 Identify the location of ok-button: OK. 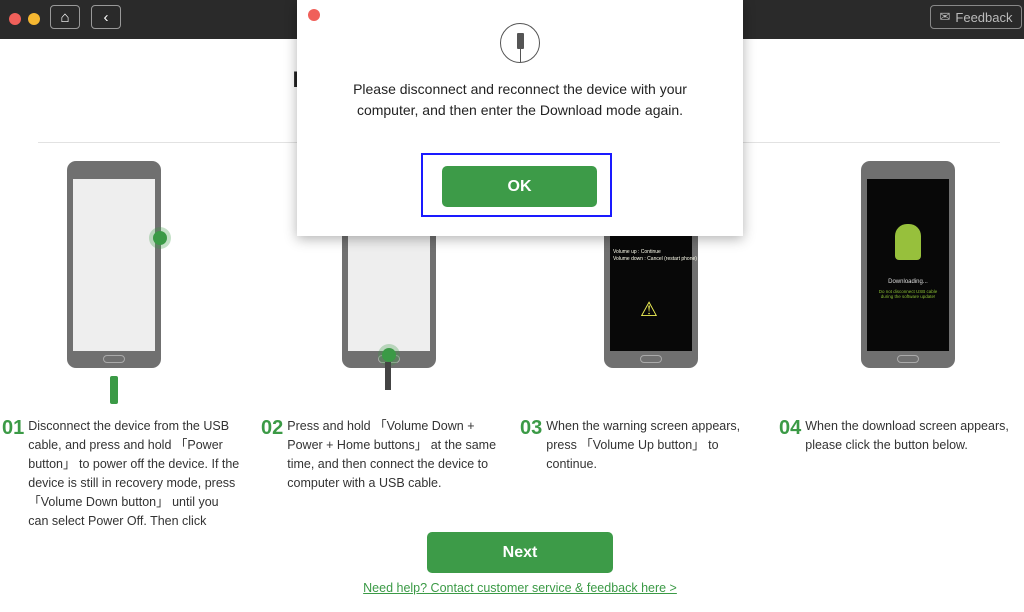
(519, 186).